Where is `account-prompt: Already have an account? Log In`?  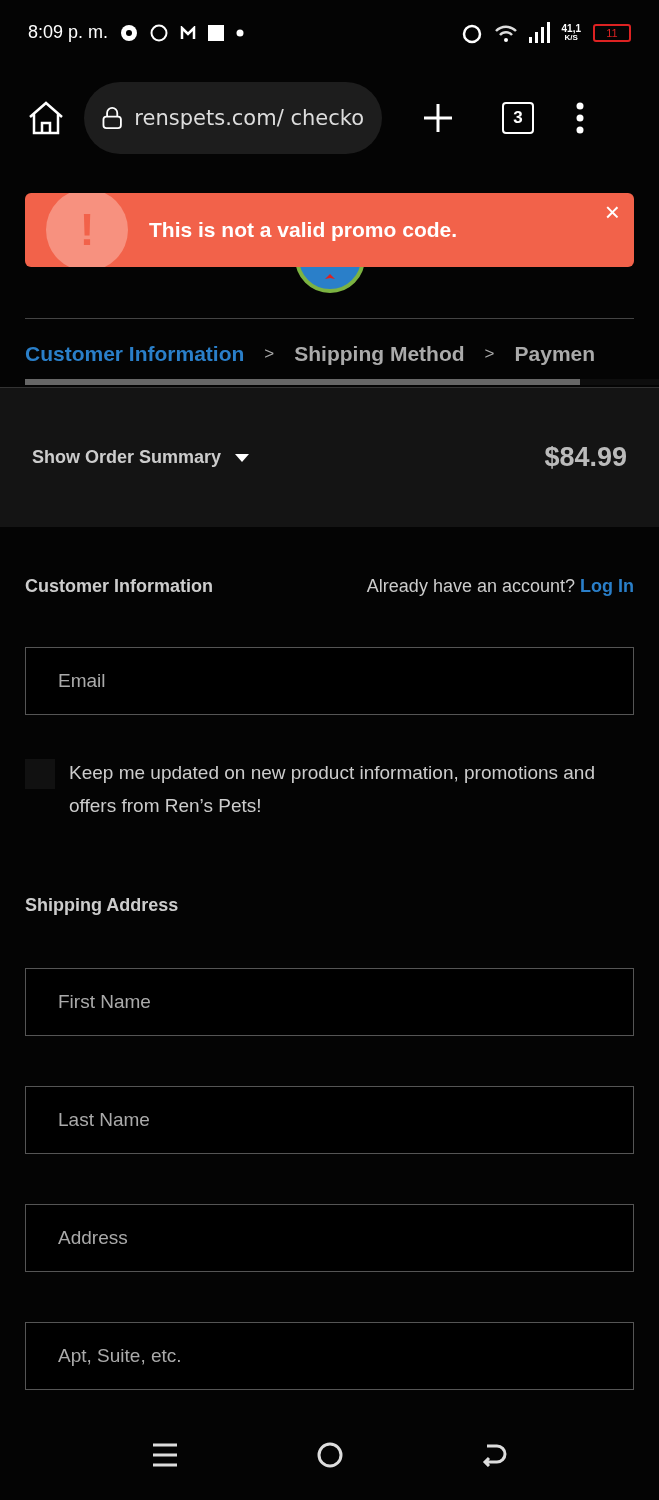 account-prompt: Already have an account? Log In is located at coordinates (500, 587).